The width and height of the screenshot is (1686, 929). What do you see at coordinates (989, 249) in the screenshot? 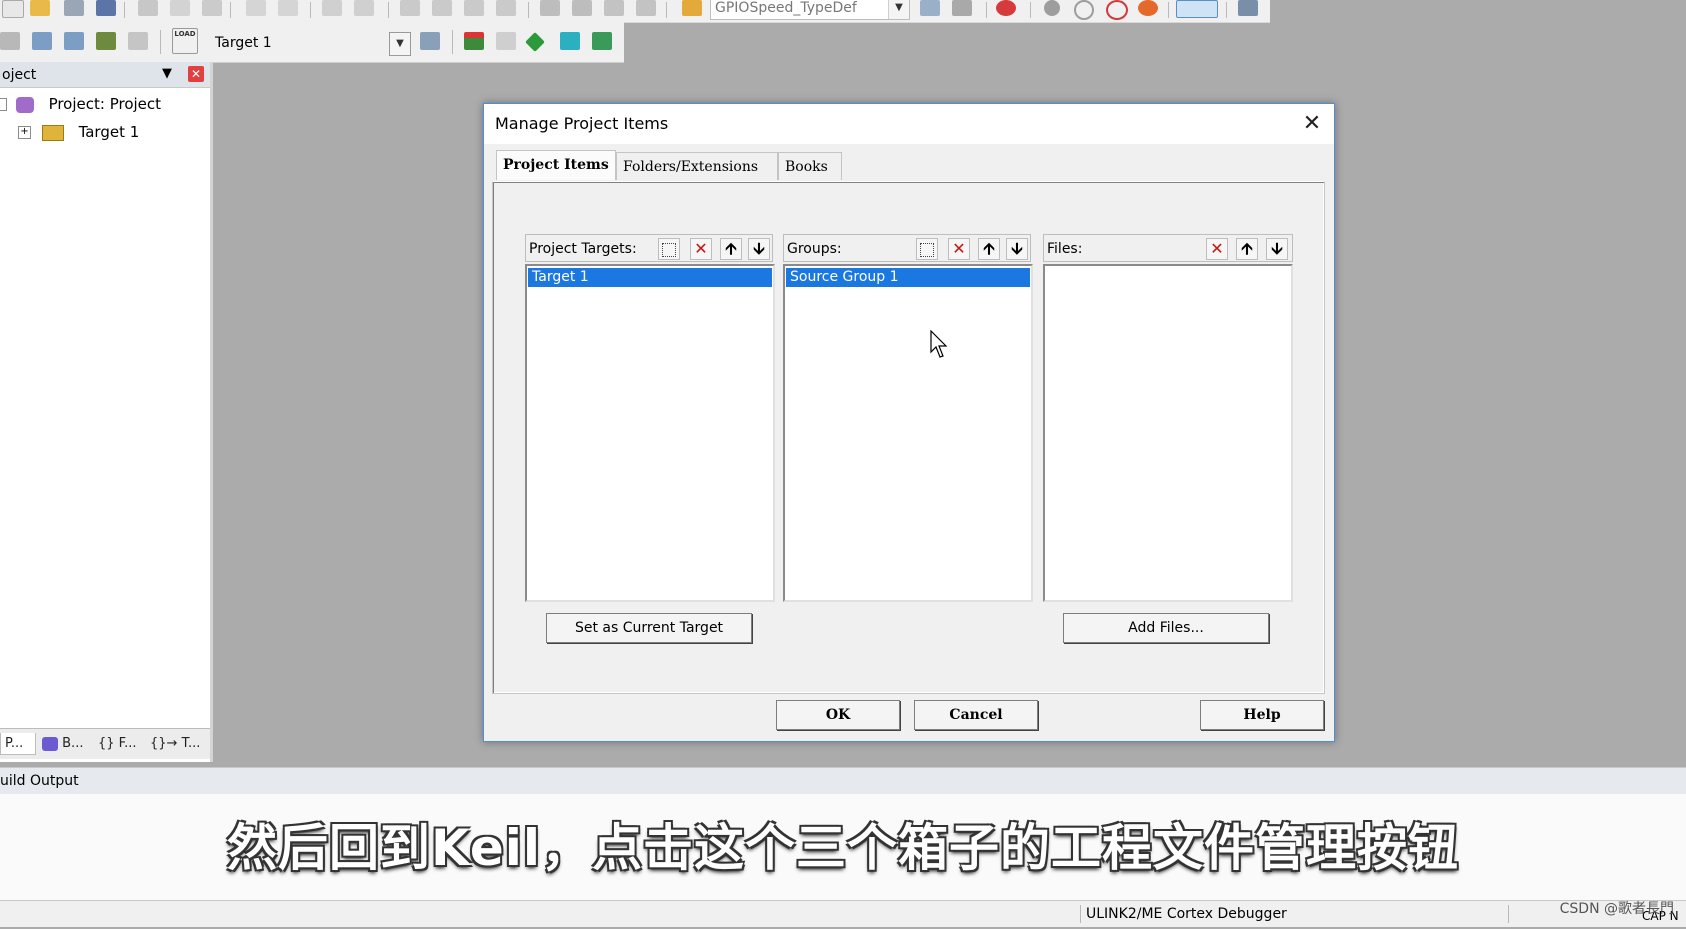
I see `move-group-up-button: 🡩` at bounding box center [989, 249].